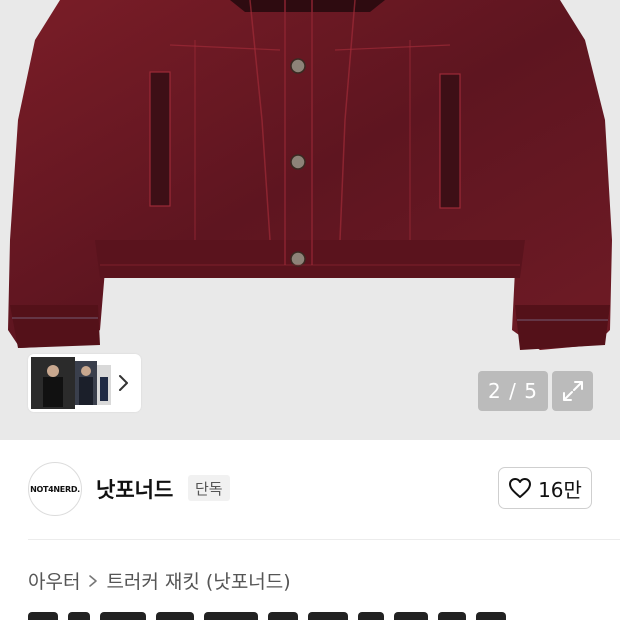 The height and width of the screenshot is (620, 620). I want to click on heart-icon, so click(520, 488).